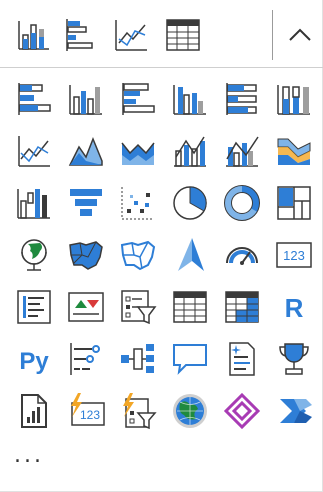 Image resolution: width=323 pixels, height=492 pixels. I want to click on r-label: R, so click(294, 308).